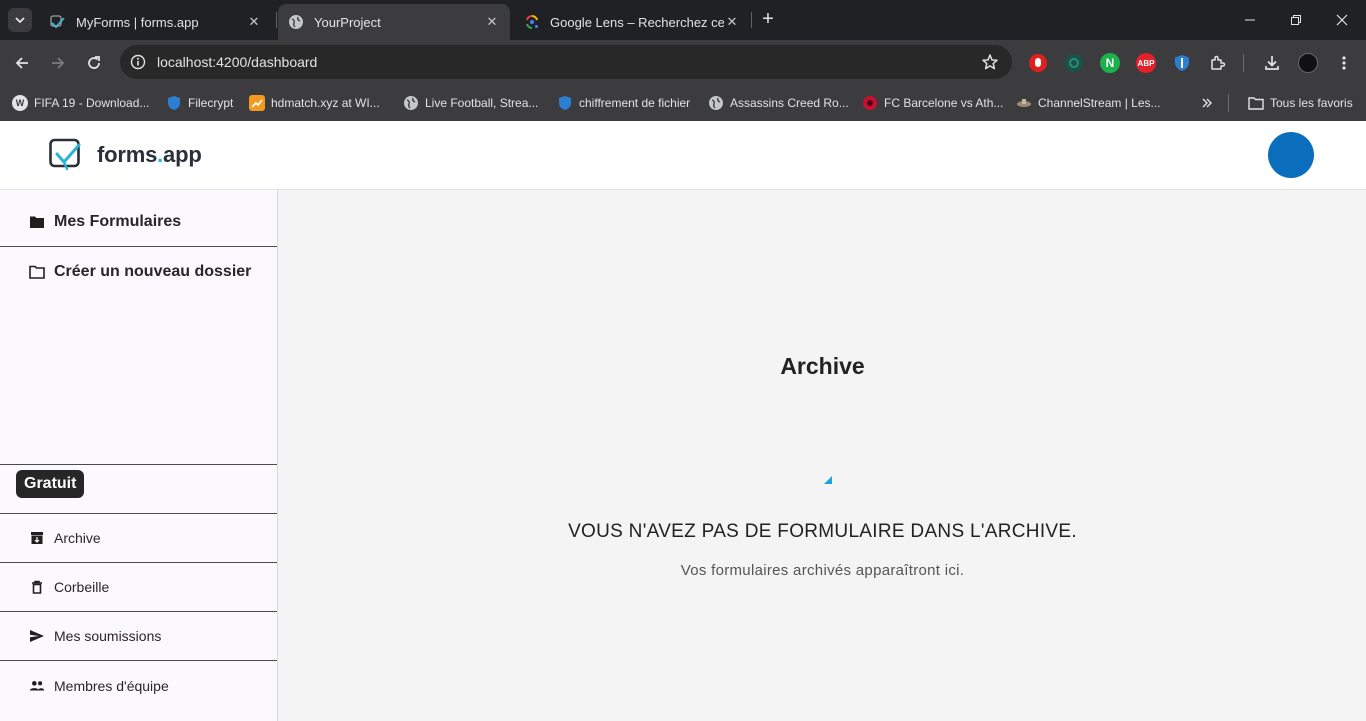  Describe the element at coordinates (20, 103) in the screenshot. I see `wordpress-icon: W` at that location.